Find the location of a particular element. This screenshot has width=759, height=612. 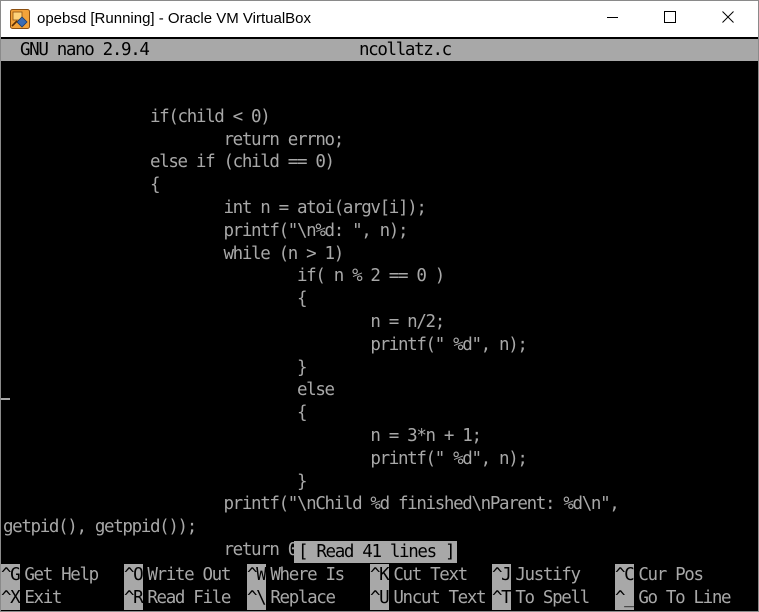

shortcut-item: ^J Justify is located at coordinates (536, 575).